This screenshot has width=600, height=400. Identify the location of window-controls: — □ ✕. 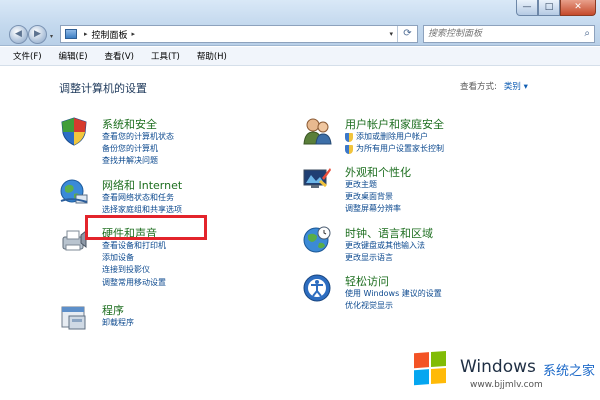
(556, 8).